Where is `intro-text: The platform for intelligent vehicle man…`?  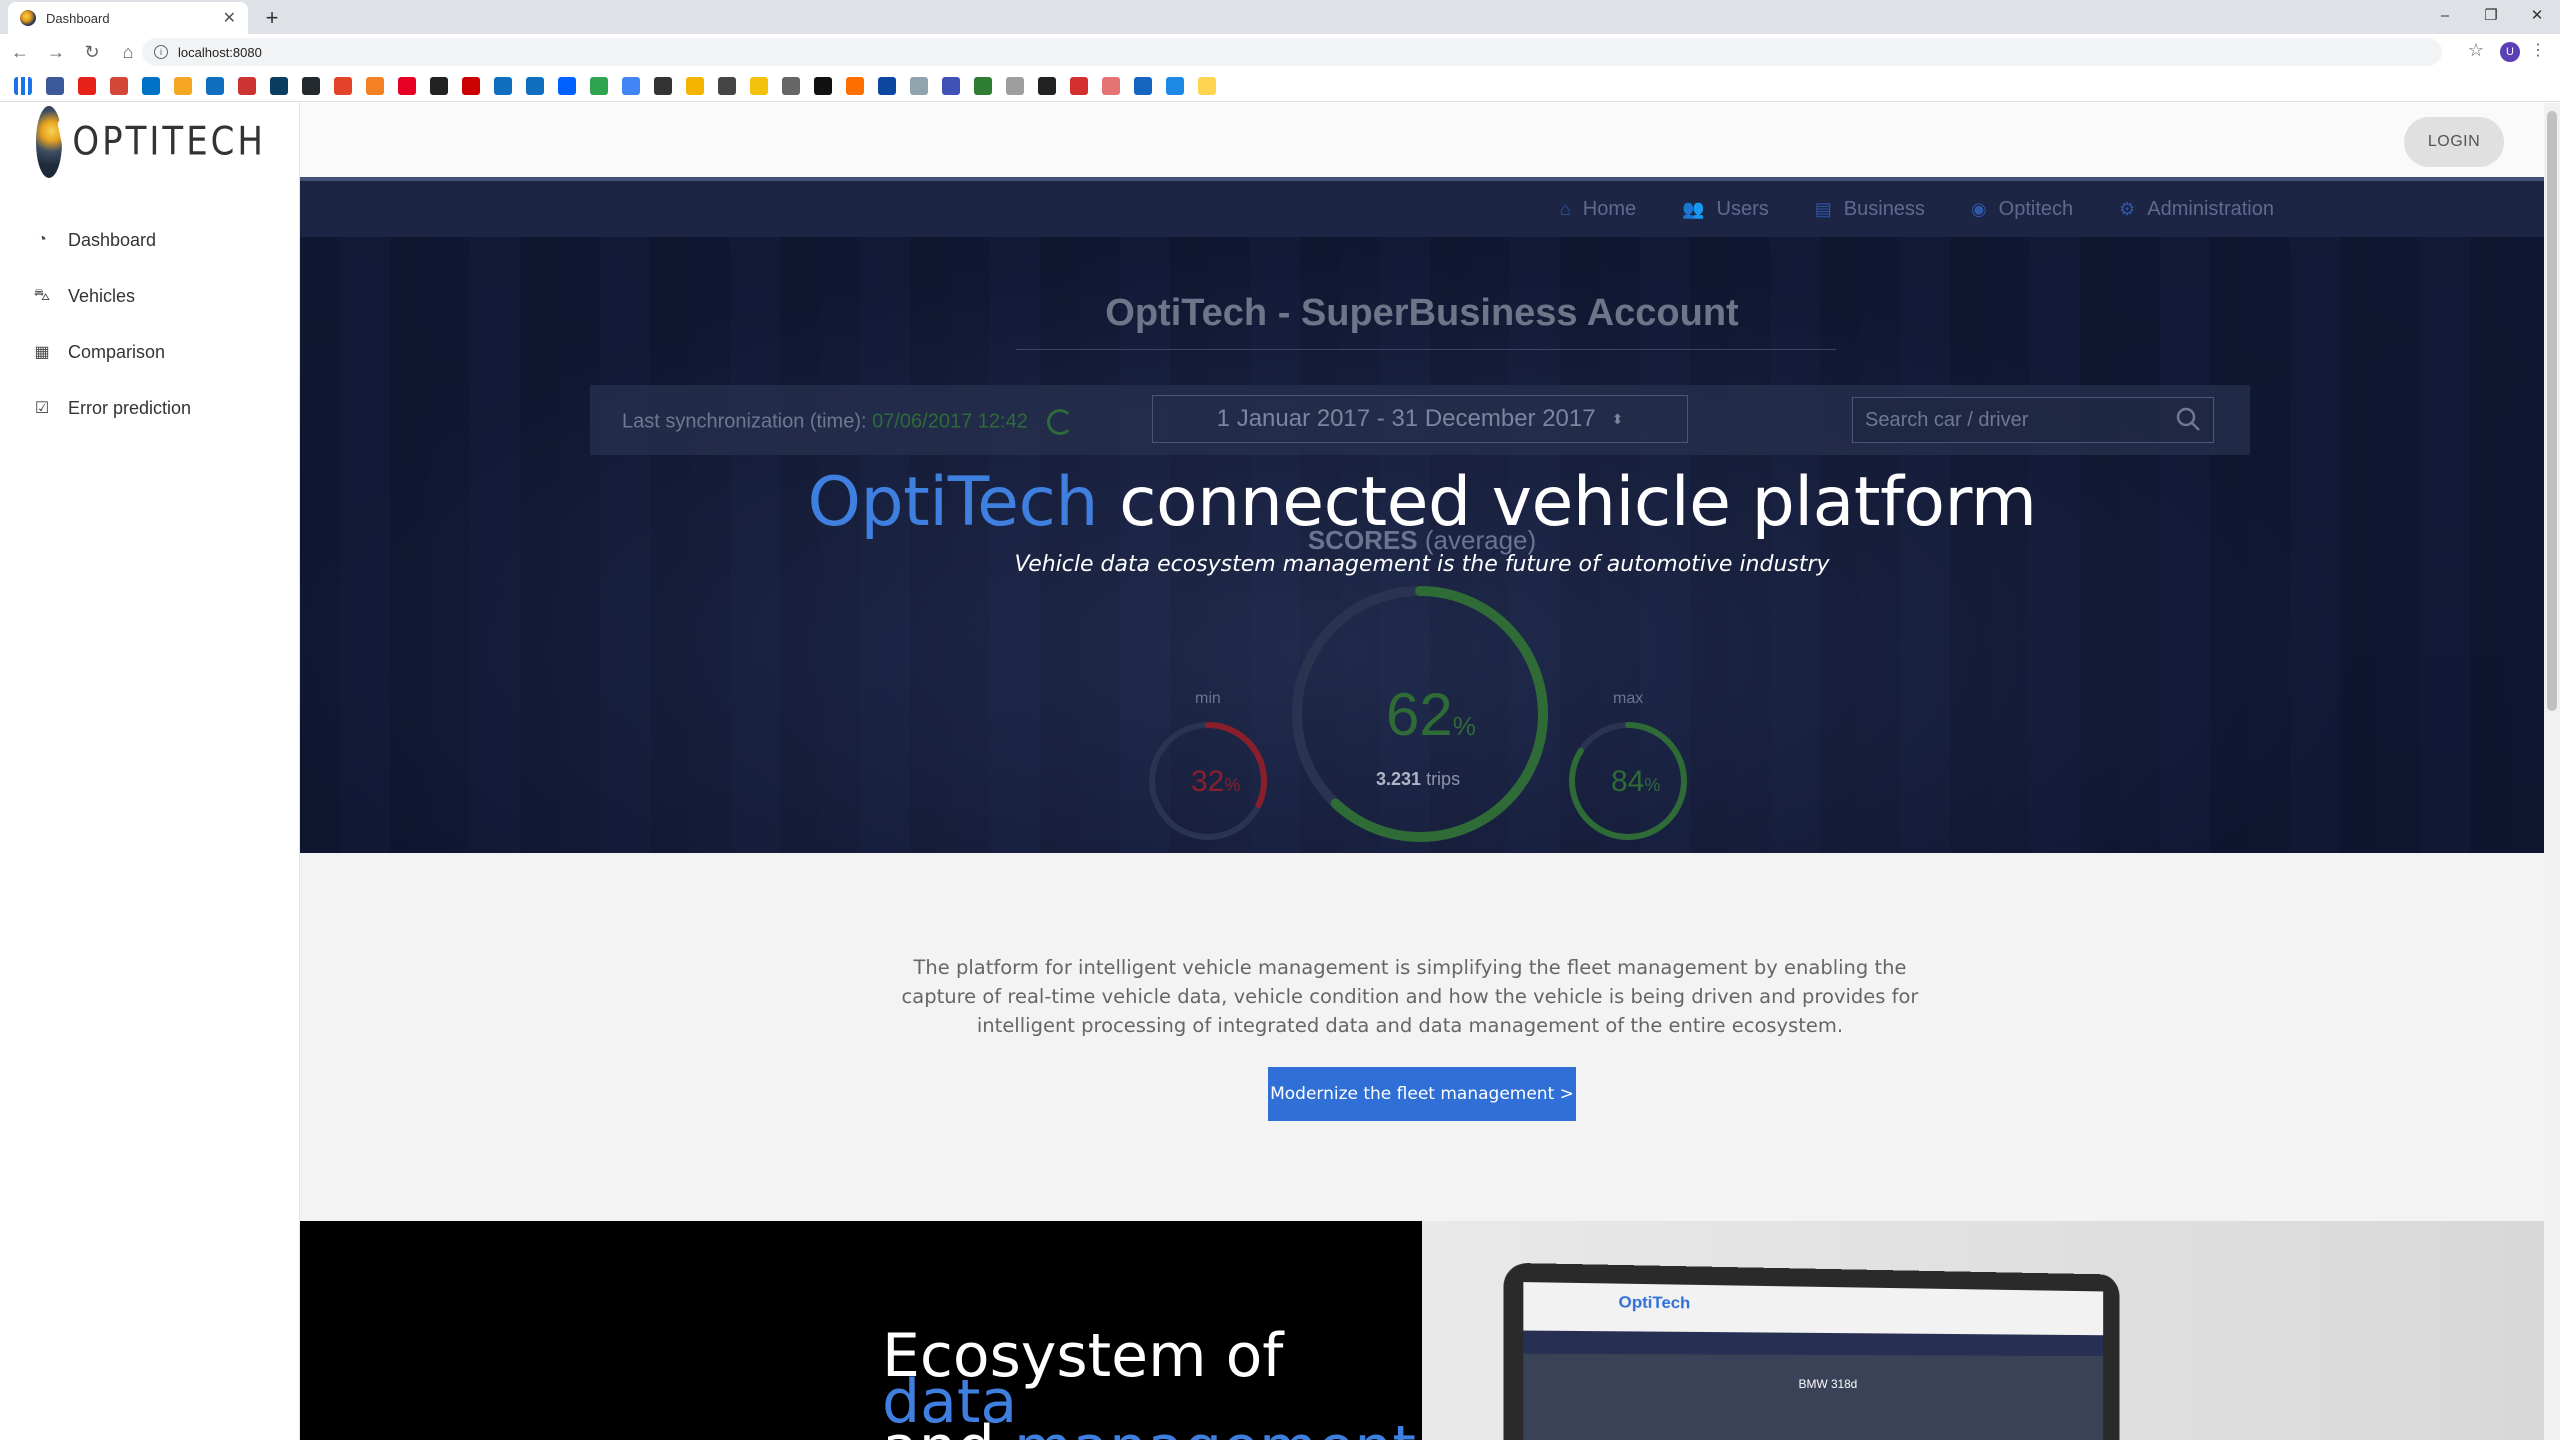 intro-text: The platform for intelligent vehicle man… is located at coordinates (1410, 996).